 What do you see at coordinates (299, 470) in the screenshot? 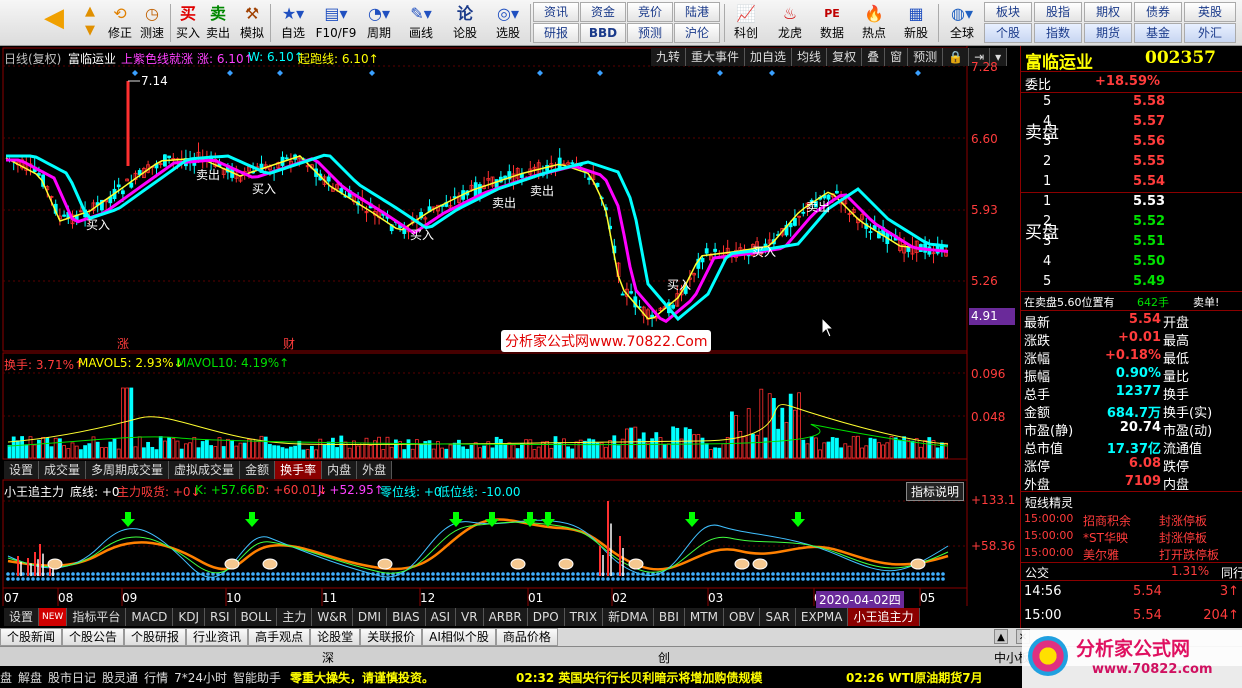
I see `vtab-turnover: 换手率` at bounding box center [299, 470].